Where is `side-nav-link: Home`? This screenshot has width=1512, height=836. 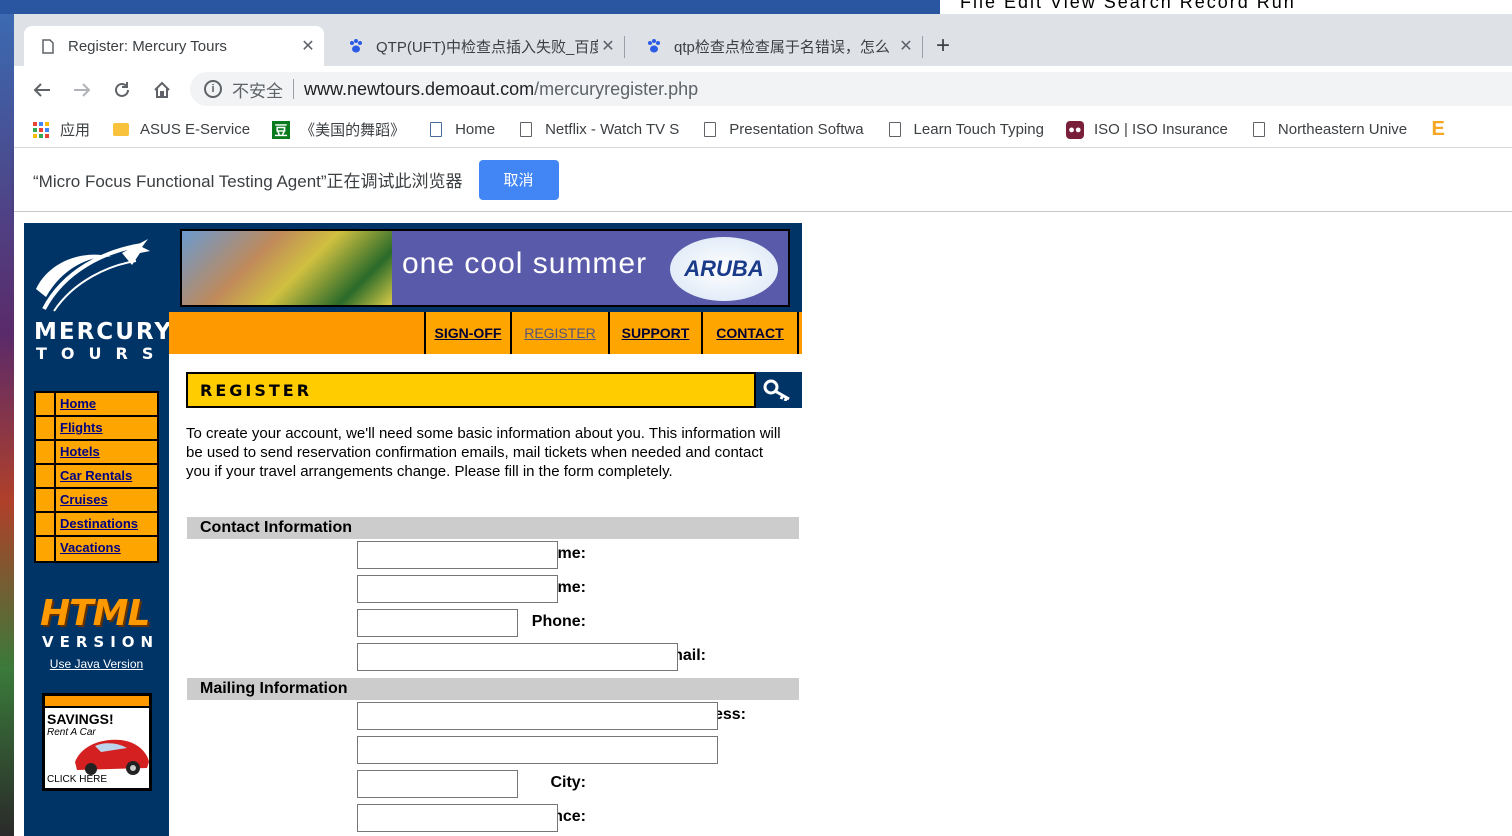 side-nav-link: Home is located at coordinates (106, 404).